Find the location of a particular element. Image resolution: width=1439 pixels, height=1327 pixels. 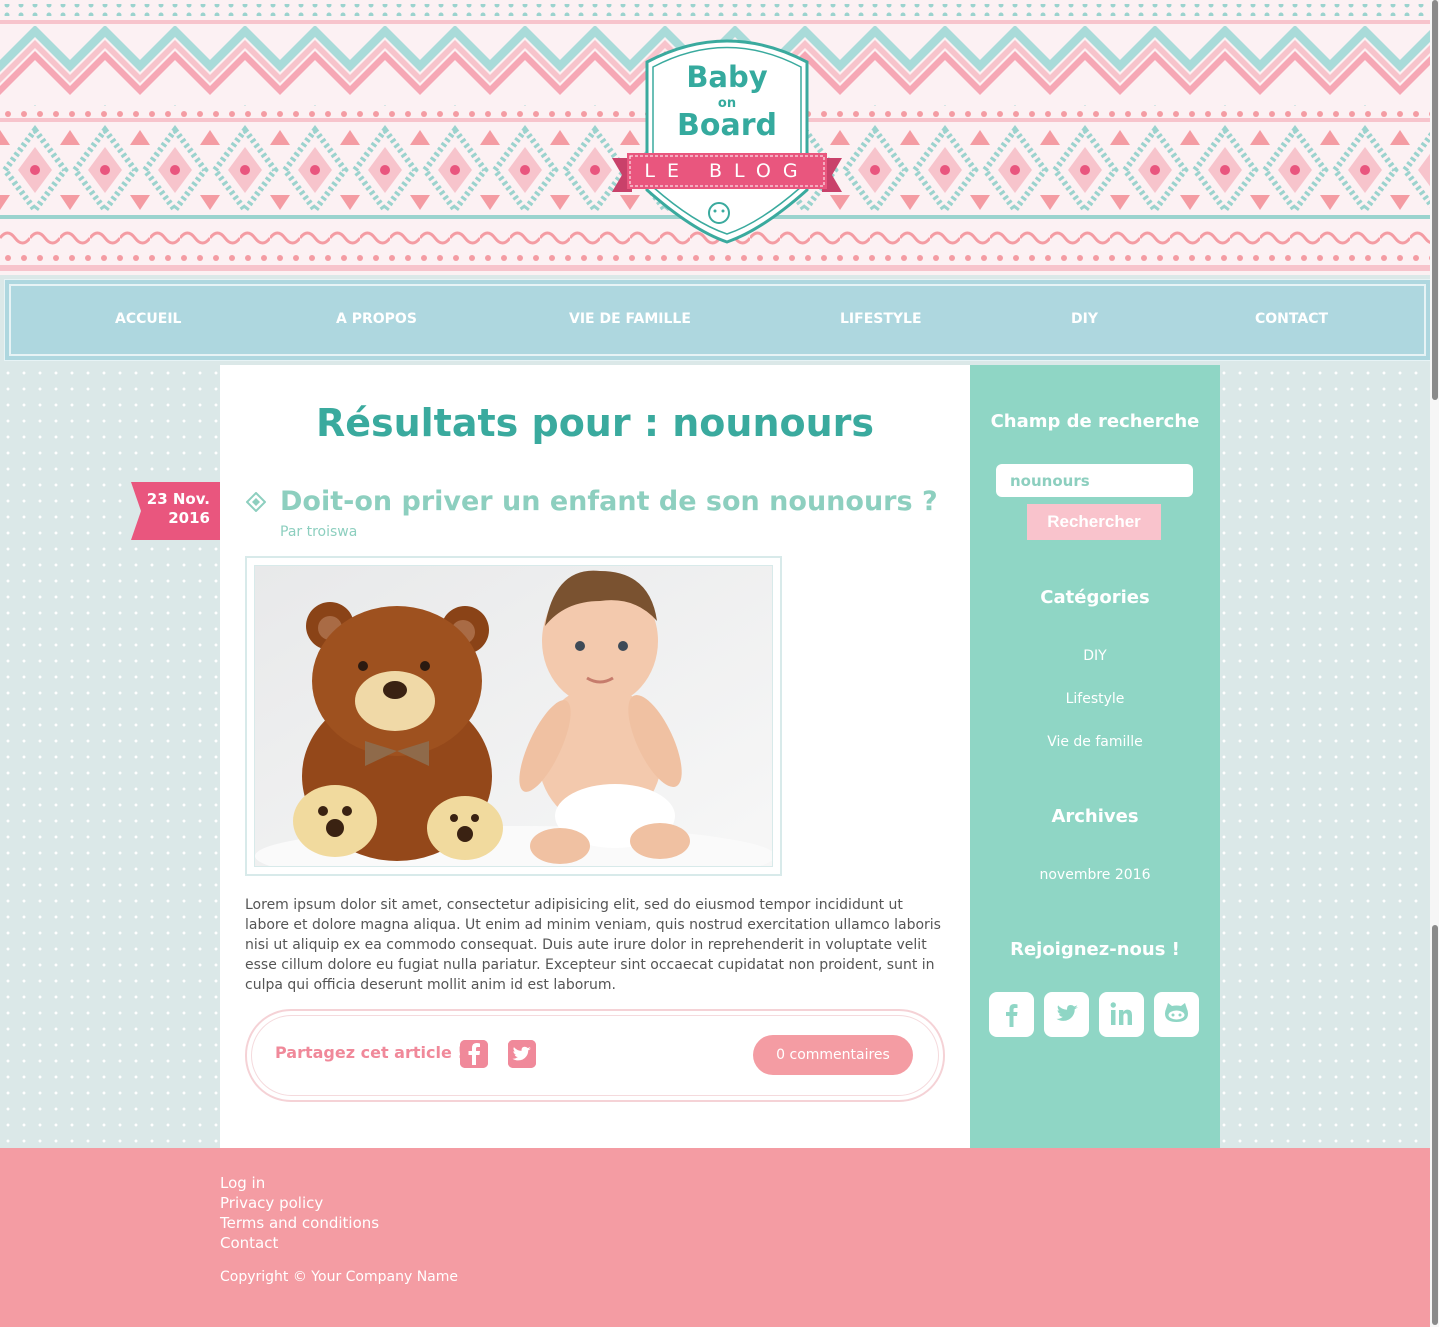

nav-item-accueil: ACCUEIL is located at coordinates (148, 319).